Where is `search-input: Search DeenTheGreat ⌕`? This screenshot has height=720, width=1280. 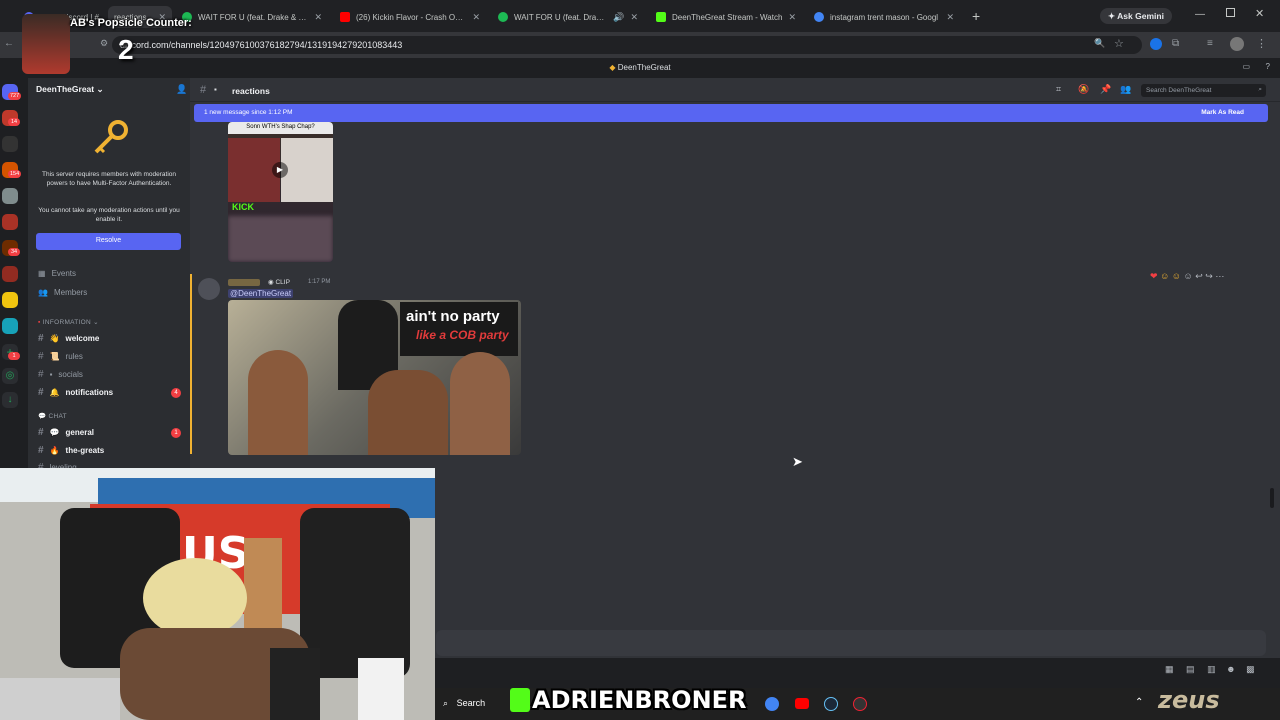 search-input: Search DeenTheGreat ⌕ is located at coordinates (1203, 90).